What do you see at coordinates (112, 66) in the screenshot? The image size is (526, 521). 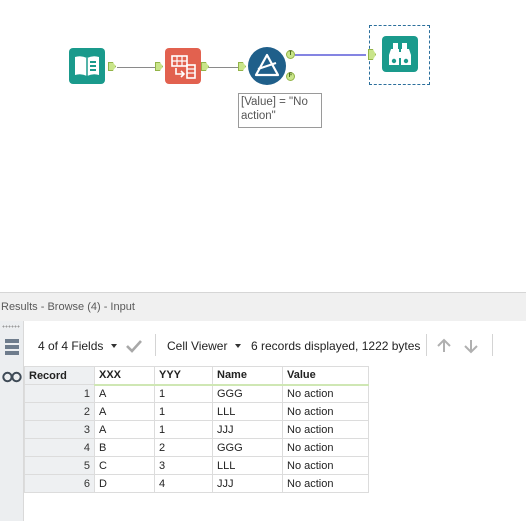 I see `input-output-anchor` at bounding box center [112, 66].